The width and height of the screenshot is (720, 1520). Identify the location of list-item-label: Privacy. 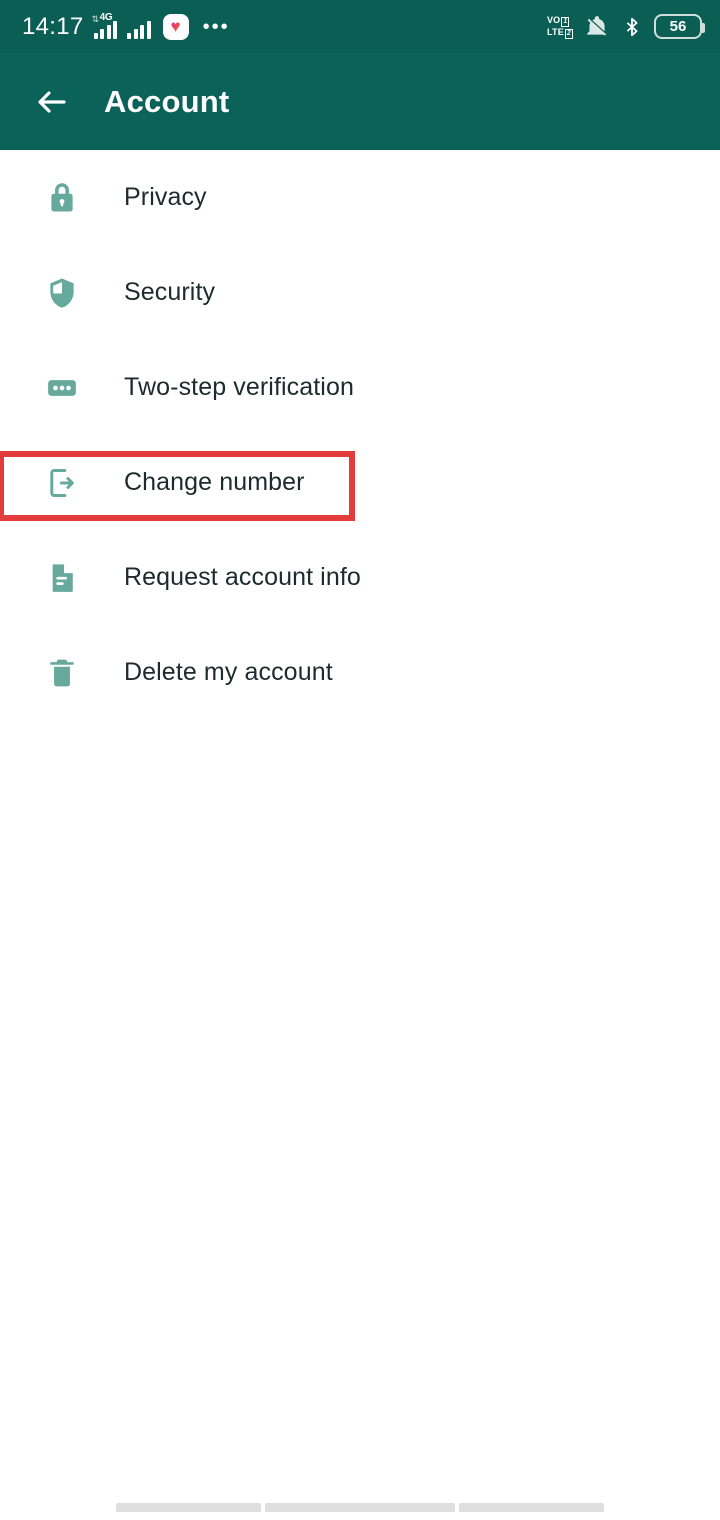
(165, 197).